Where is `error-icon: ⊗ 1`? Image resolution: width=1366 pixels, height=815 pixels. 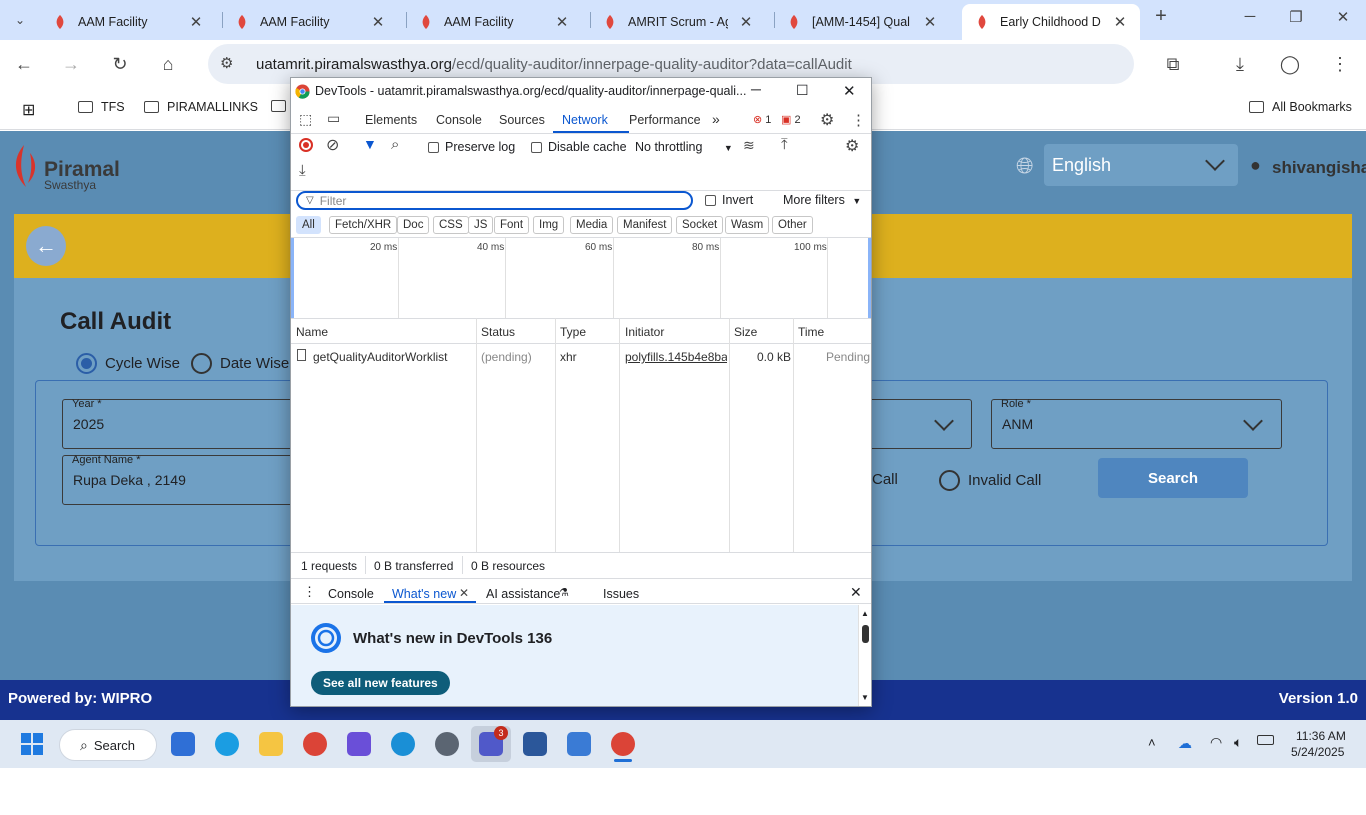 error-icon: ⊗ 1 is located at coordinates (762, 119).